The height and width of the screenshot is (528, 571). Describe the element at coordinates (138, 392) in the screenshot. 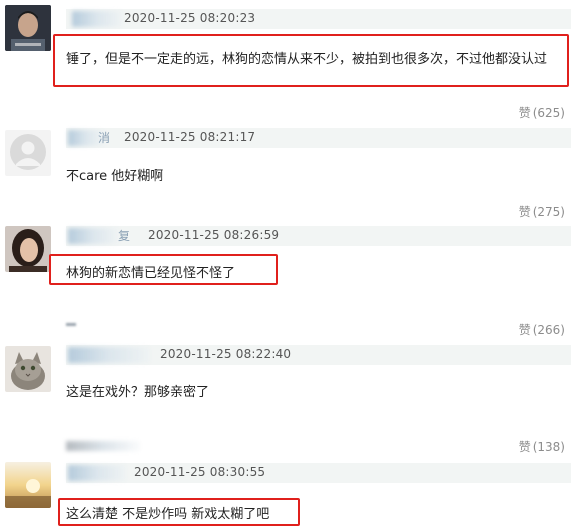

I see `comment-text: 这是在戏外？那够亲密了` at that location.